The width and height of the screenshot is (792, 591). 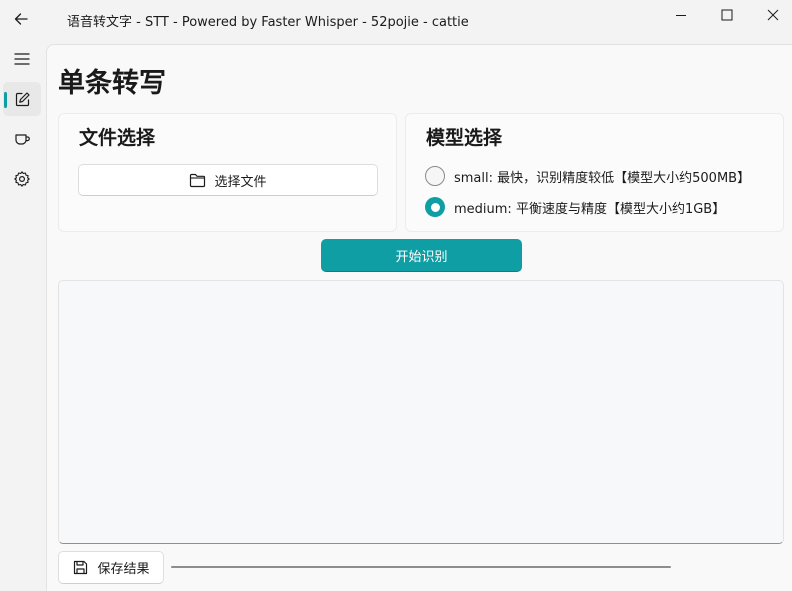 I want to click on progress-bar, so click(x=421, y=567).